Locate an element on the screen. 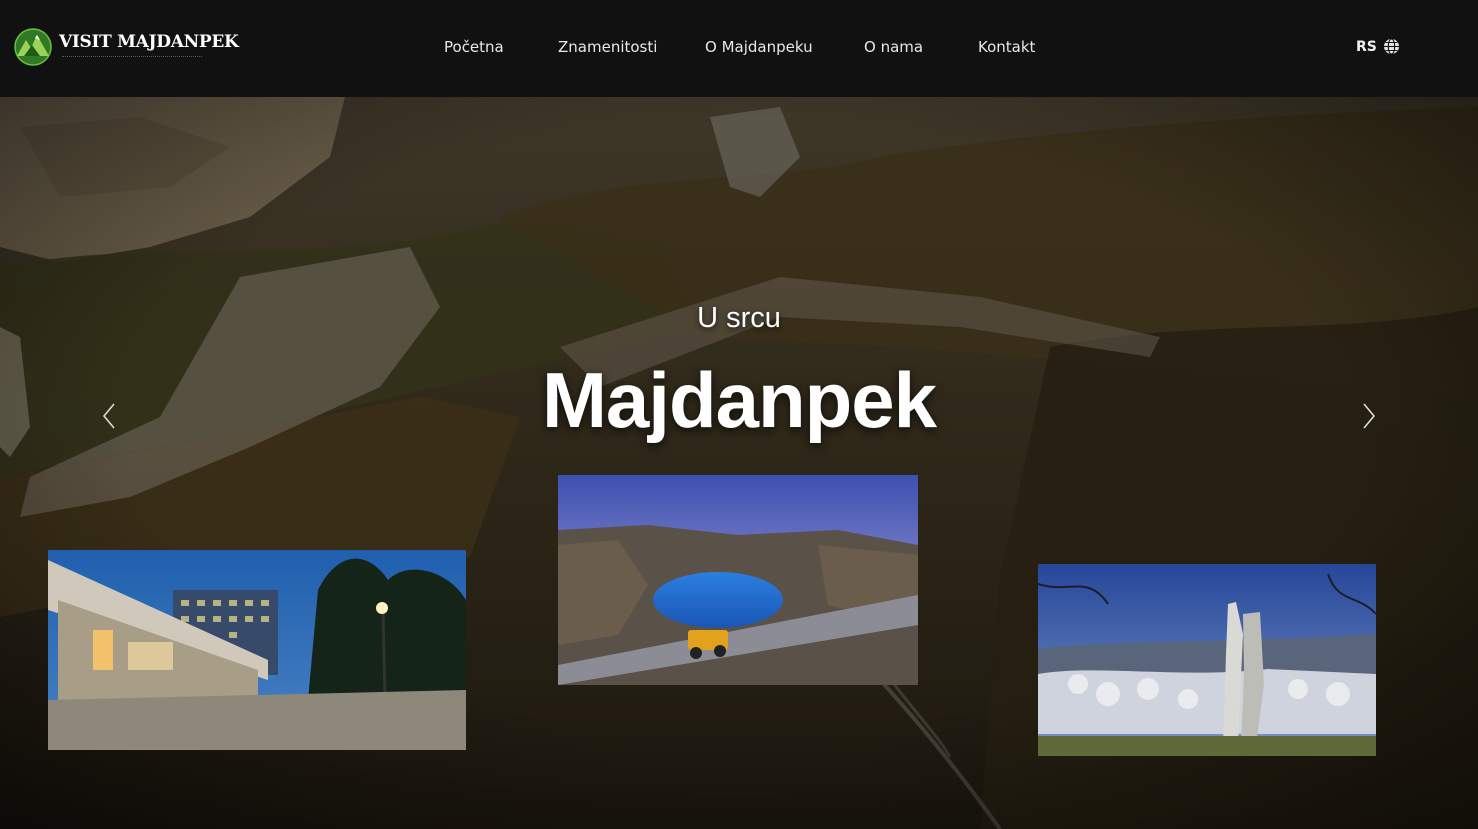  hero-title: Majdanpek is located at coordinates (739, 400).